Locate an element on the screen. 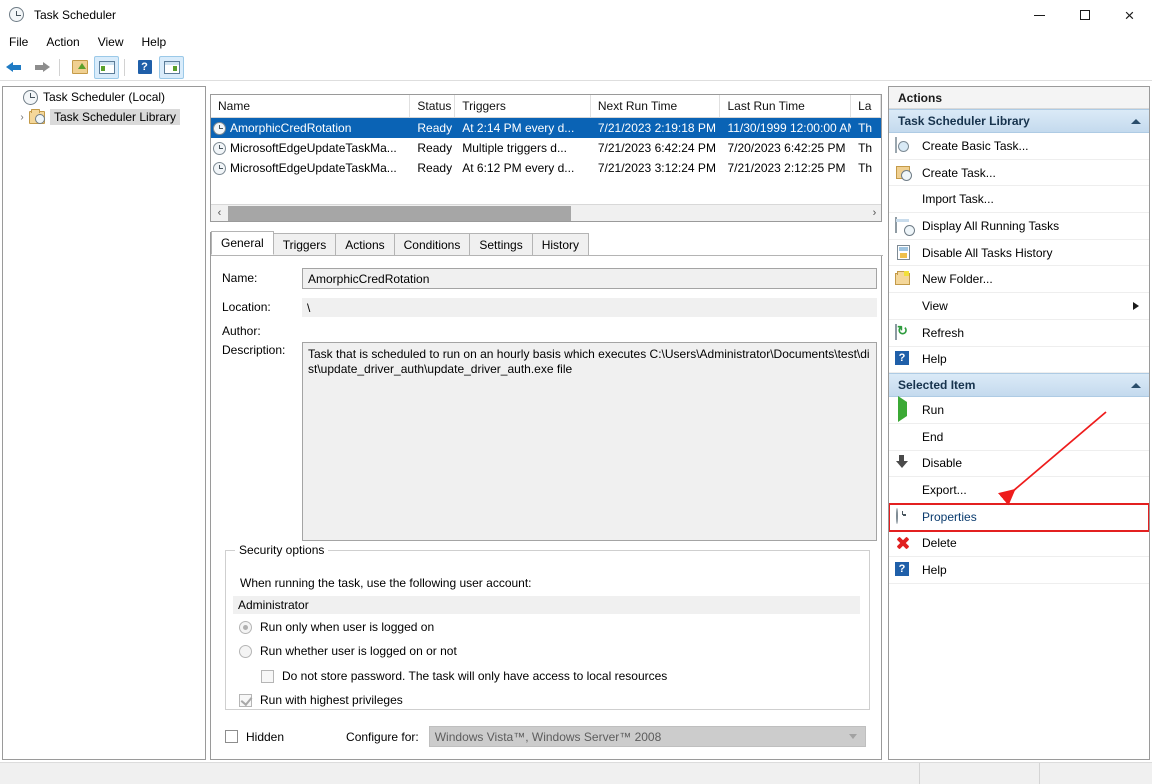 Image resolution: width=1152 pixels, height=784 pixels. action-refresh: Refresh is located at coordinates (1019, 333).